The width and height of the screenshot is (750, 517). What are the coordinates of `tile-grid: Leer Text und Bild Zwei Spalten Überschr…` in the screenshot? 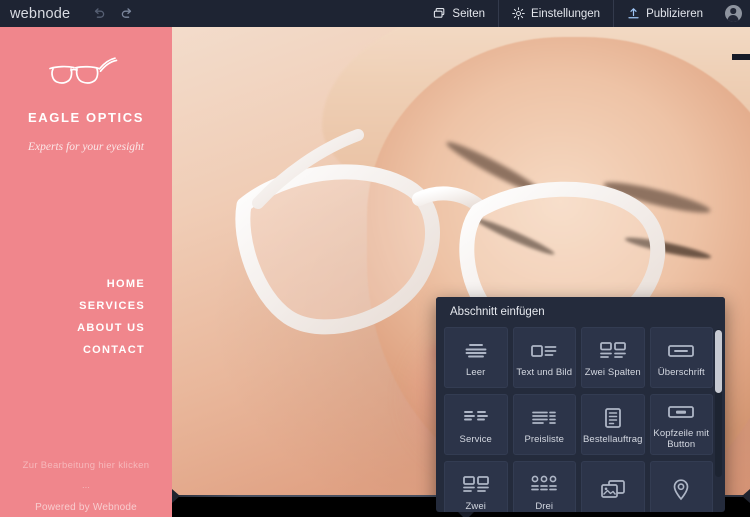 It's located at (578, 419).